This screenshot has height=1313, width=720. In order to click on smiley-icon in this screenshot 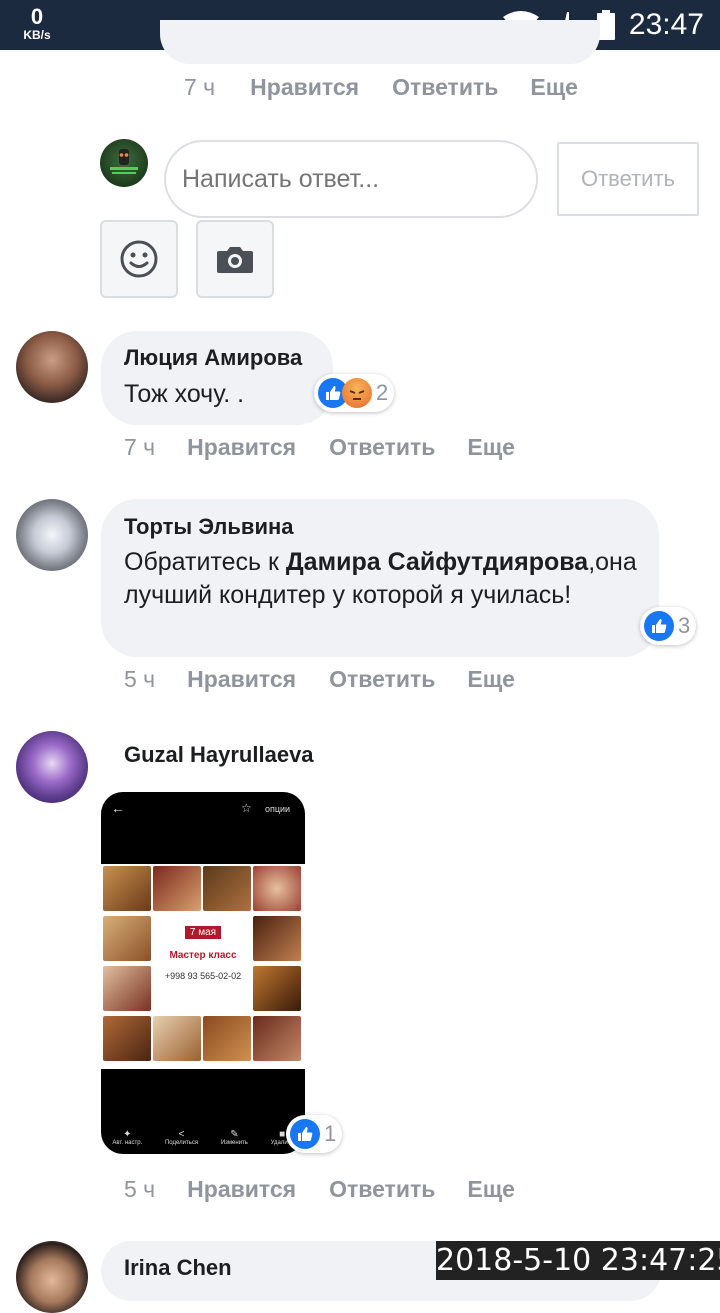, I will do `click(139, 259)`.